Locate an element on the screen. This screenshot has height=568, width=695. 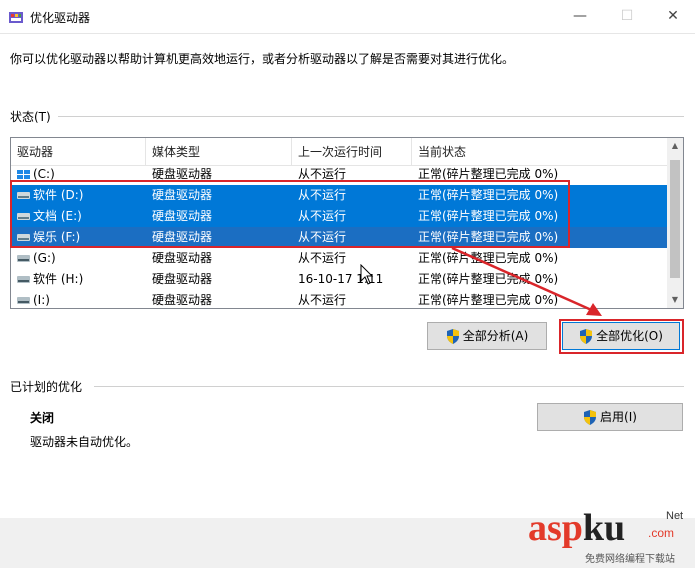
watermark-text-2: ku is located at coordinates (604, 528).